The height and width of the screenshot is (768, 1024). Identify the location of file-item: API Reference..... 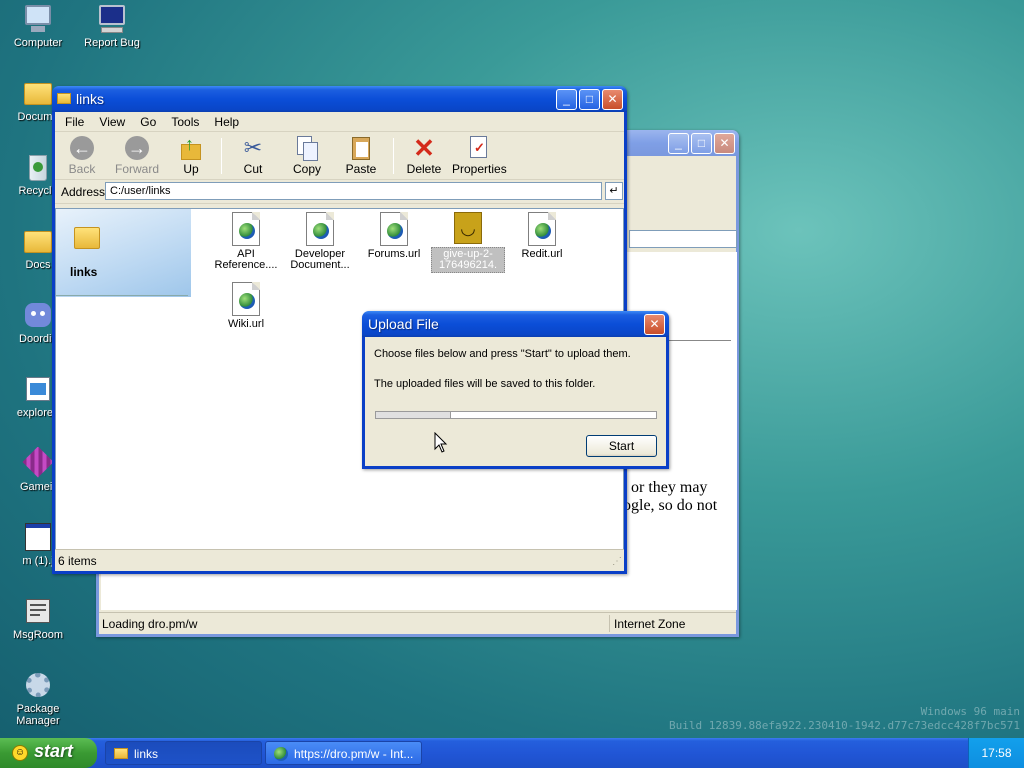
(246, 241).